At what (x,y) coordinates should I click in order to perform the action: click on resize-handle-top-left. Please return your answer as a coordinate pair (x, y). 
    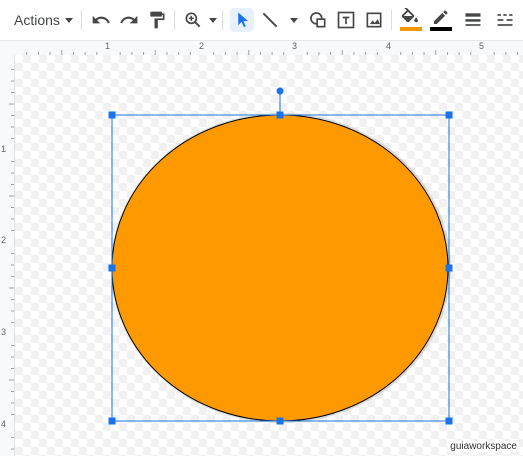
    Looking at the image, I should click on (112, 115).